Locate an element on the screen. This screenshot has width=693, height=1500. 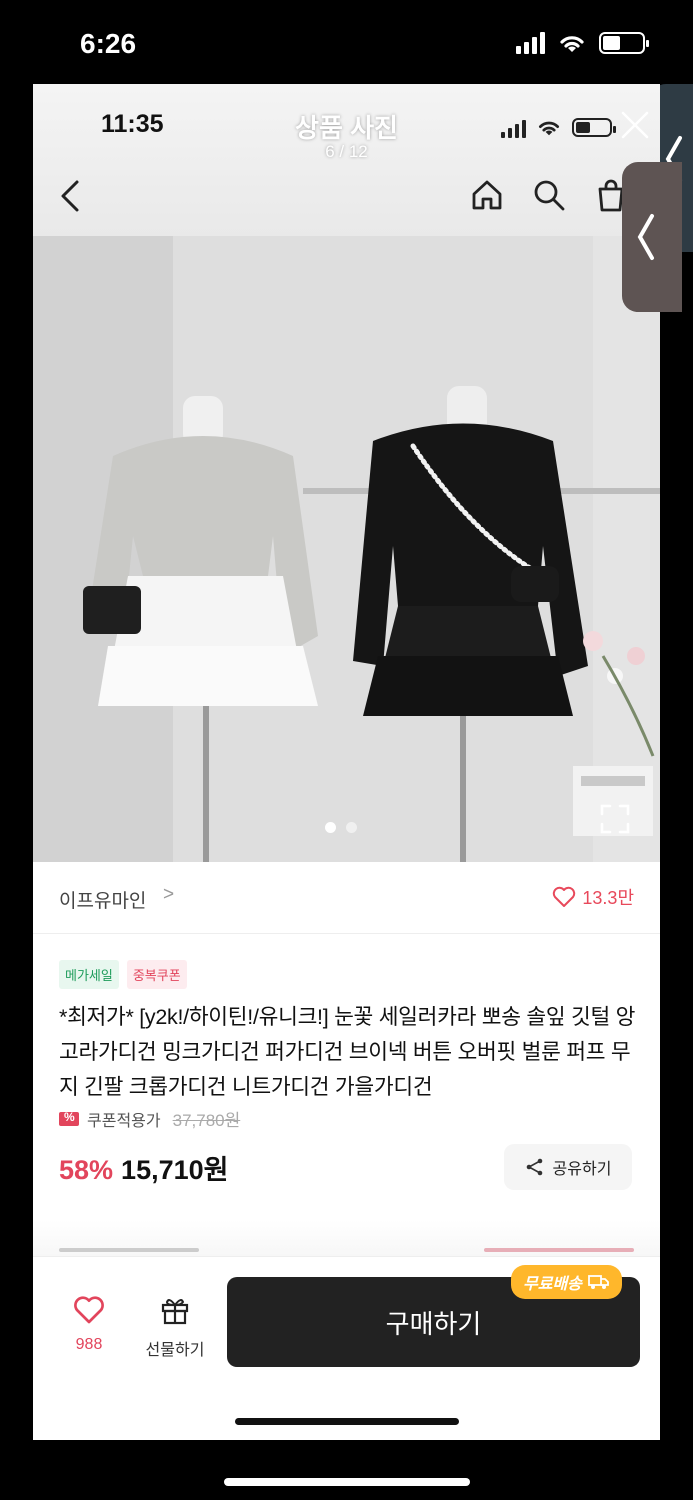
bottom-action-bar: 988 선물하기 구매하기 무료배송 is located at coordinates (346, 1348).